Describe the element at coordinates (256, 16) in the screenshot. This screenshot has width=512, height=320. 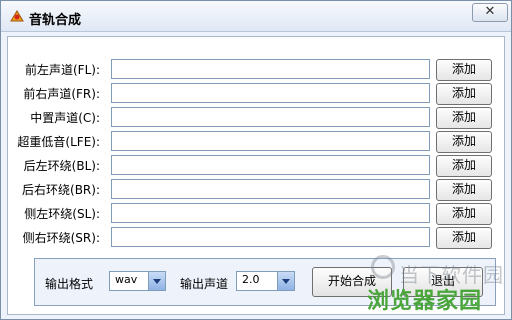
I see `title-bar: 音轨合成 ✕` at that location.